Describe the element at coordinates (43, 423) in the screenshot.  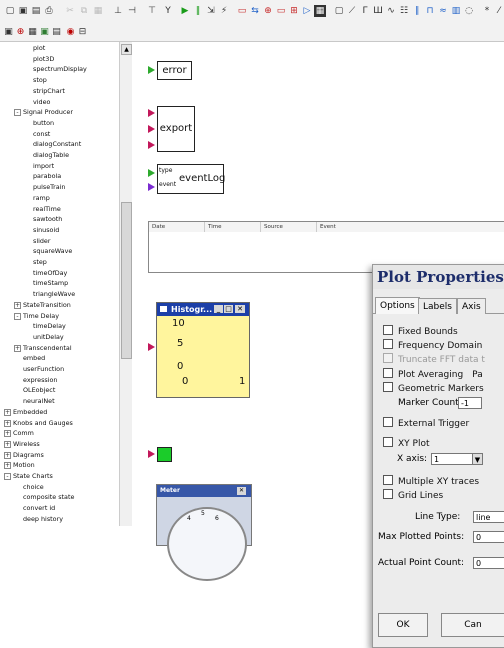
I see `tree-item: Knobs and Gauges` at that location.